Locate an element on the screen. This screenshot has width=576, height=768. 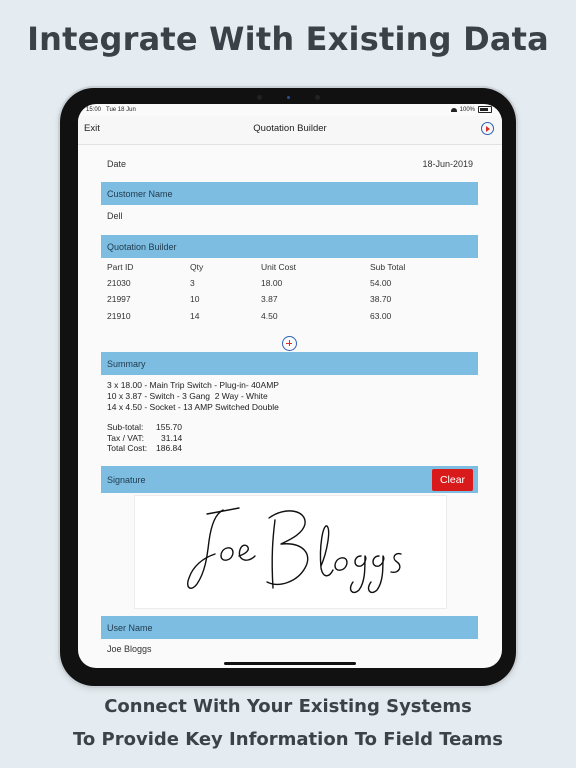
section-title: User Name is located at coordinates (130, 628).